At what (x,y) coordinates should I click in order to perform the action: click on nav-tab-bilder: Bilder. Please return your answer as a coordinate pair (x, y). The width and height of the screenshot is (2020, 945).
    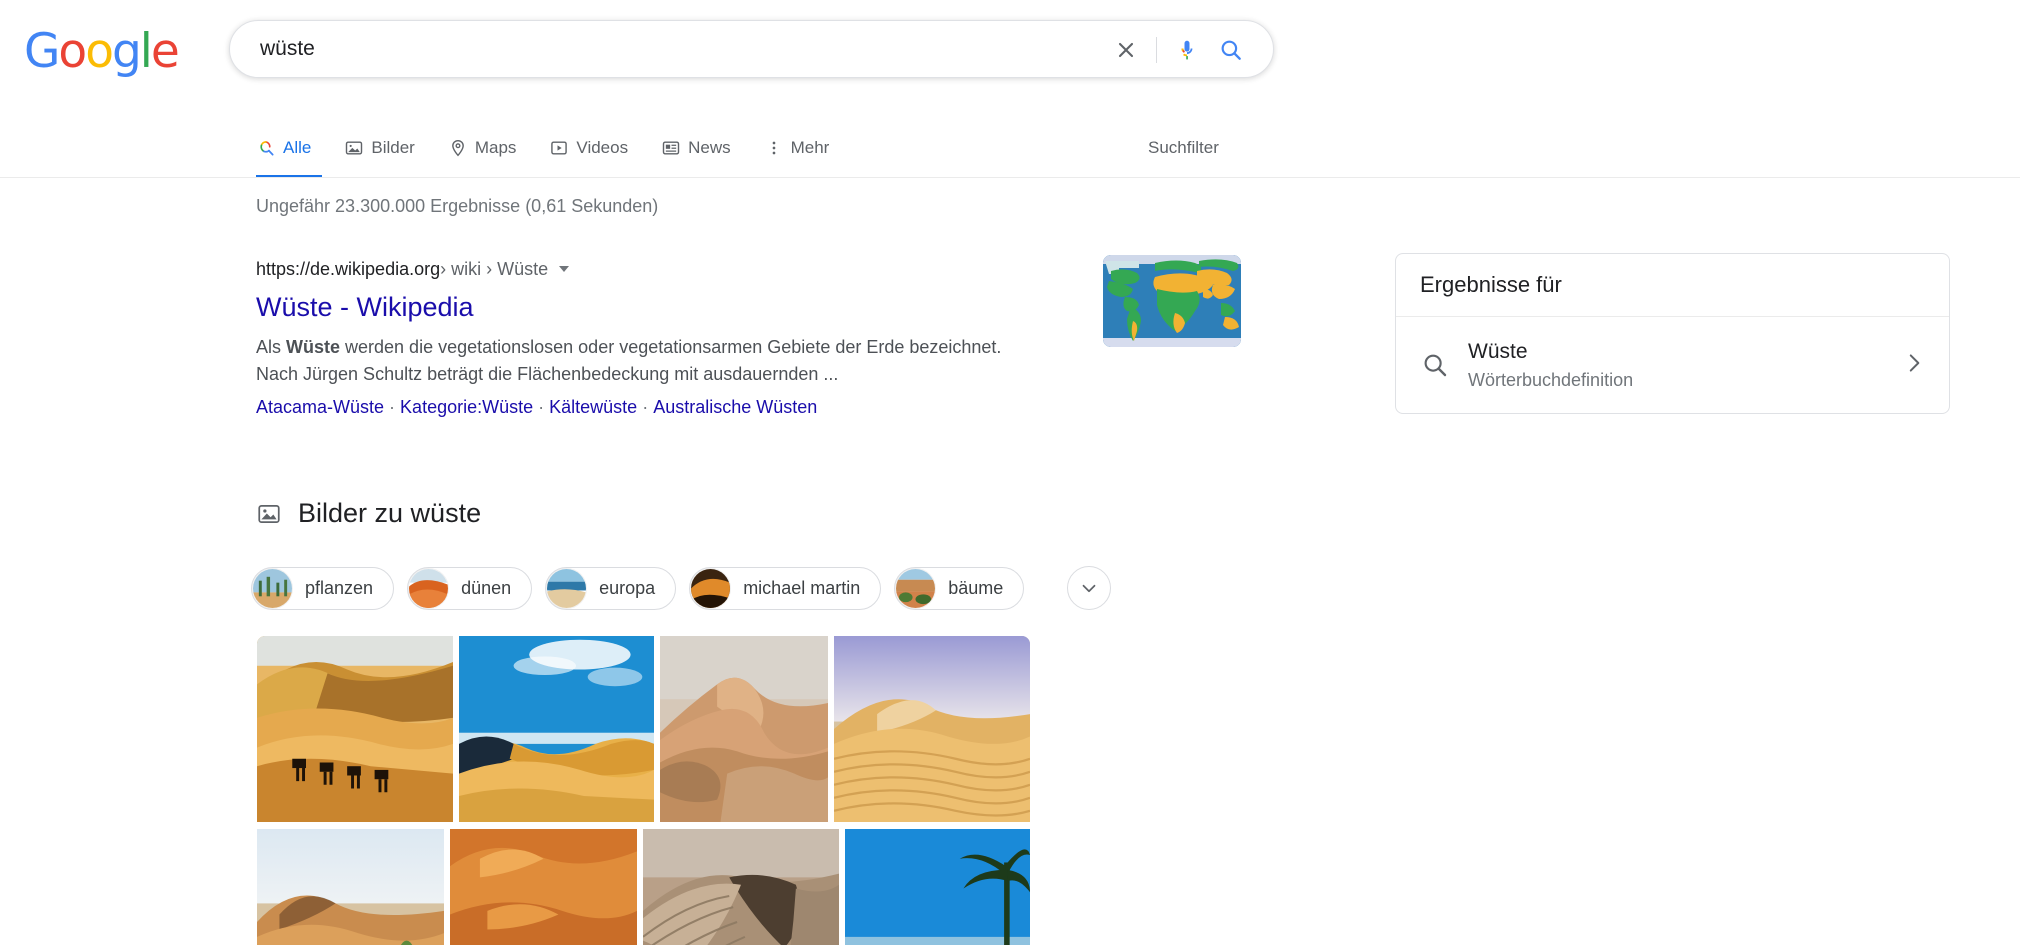
    Looking at the image, I should click on (387, 148).